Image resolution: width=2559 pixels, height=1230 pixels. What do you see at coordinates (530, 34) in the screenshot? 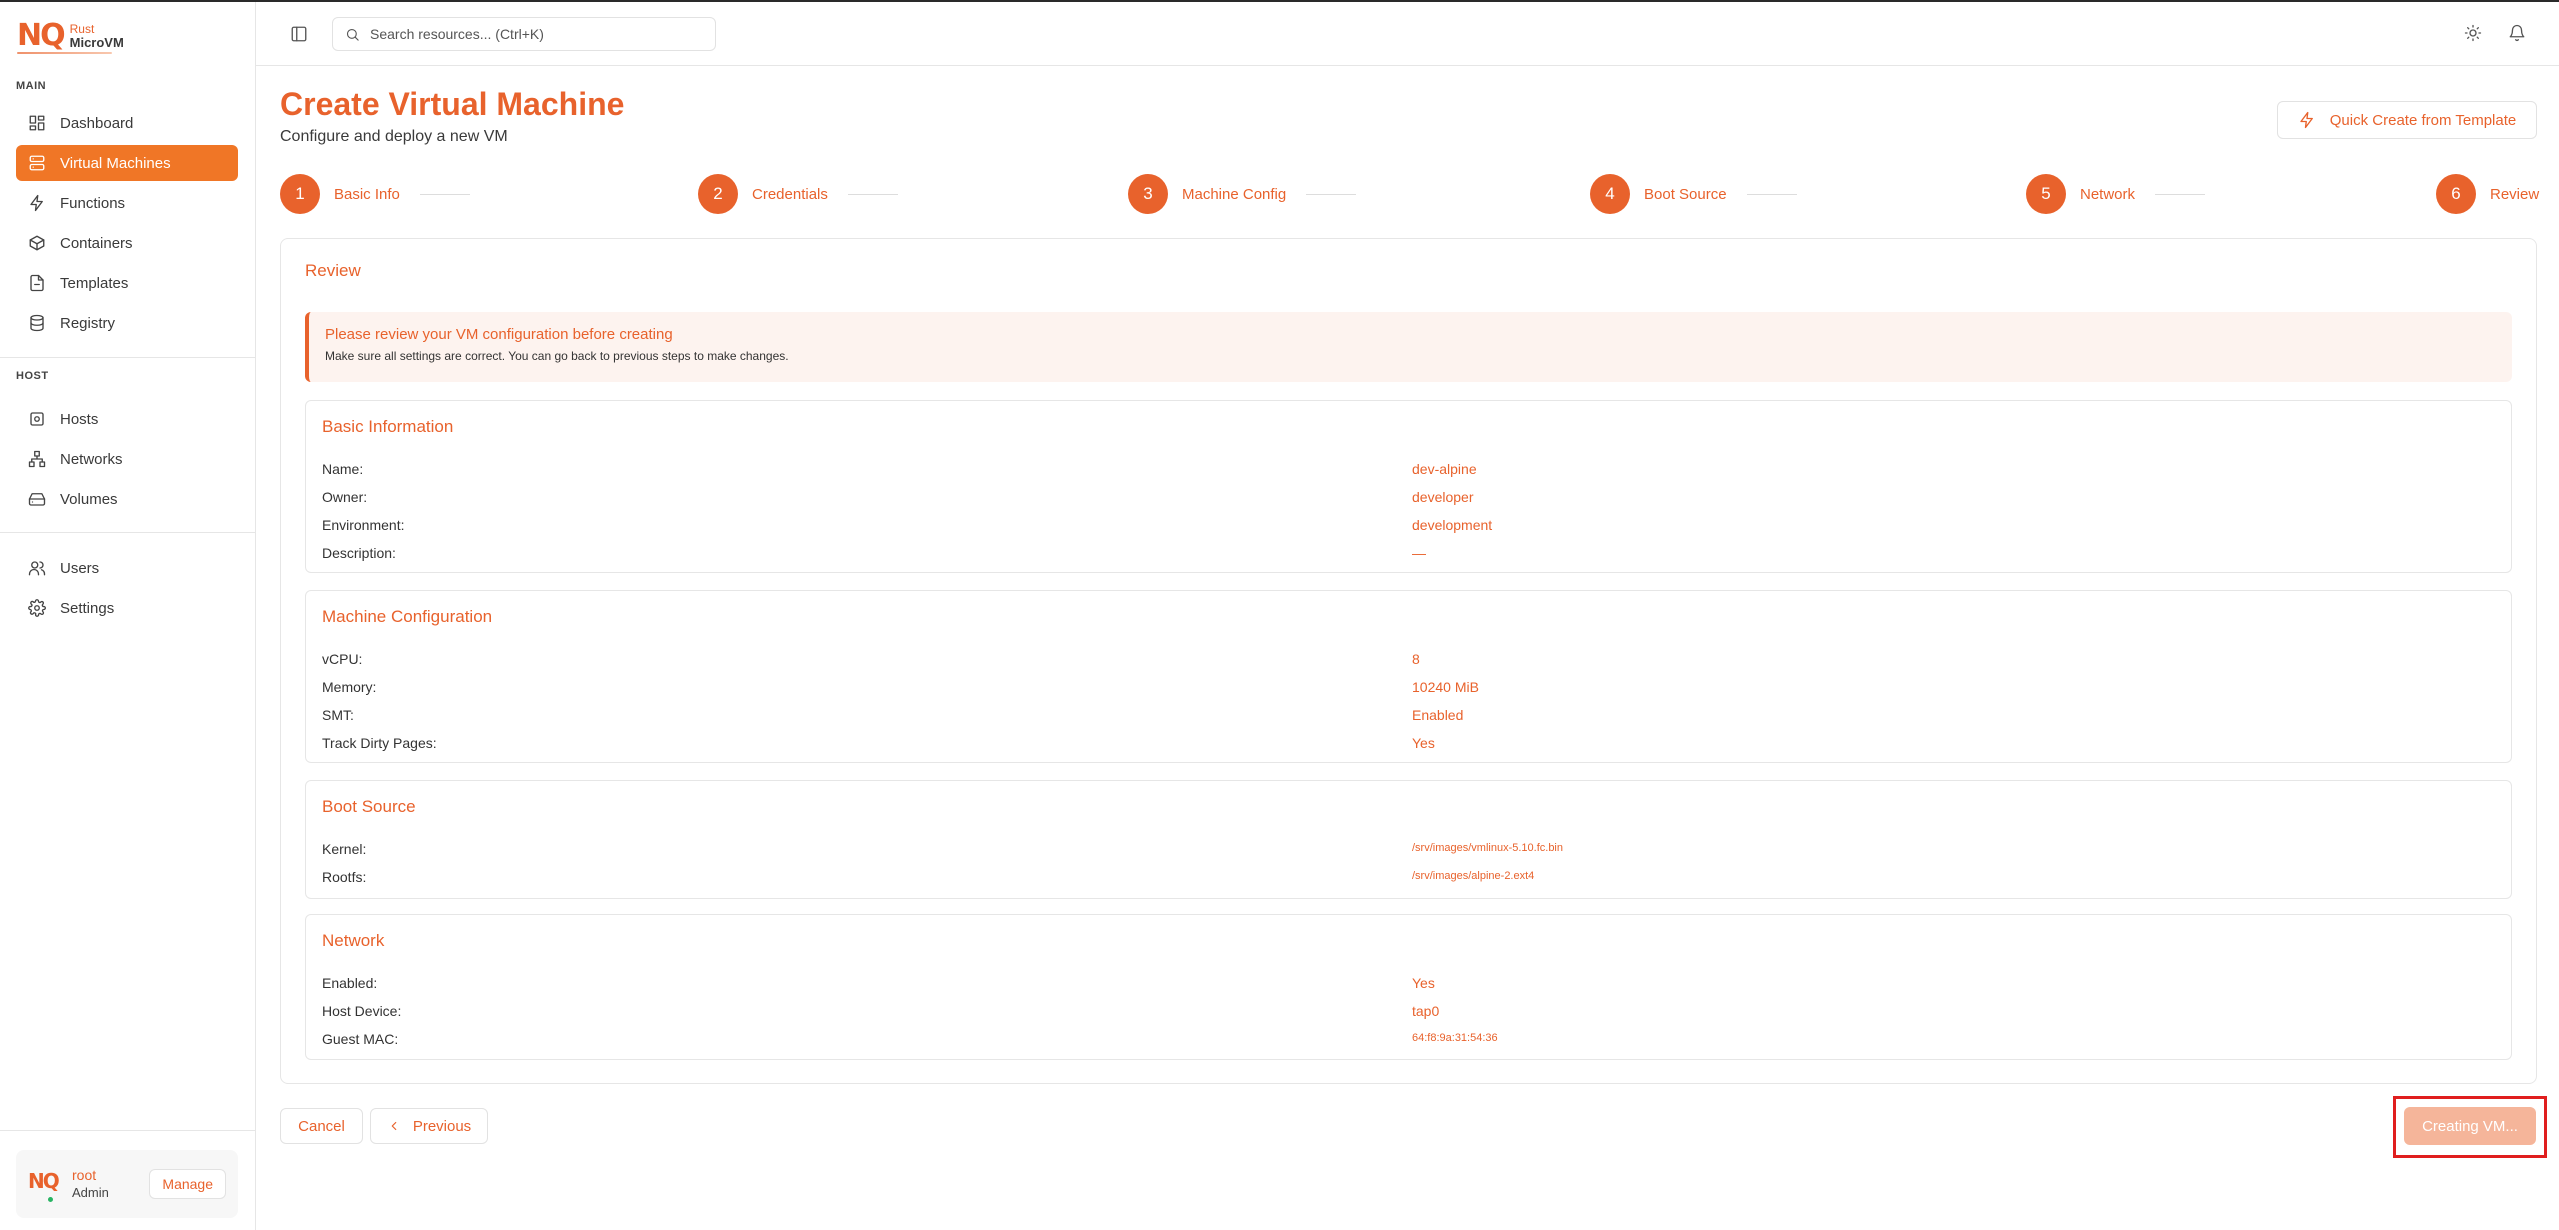
I see `search-input` at bounding box center [530, 34].